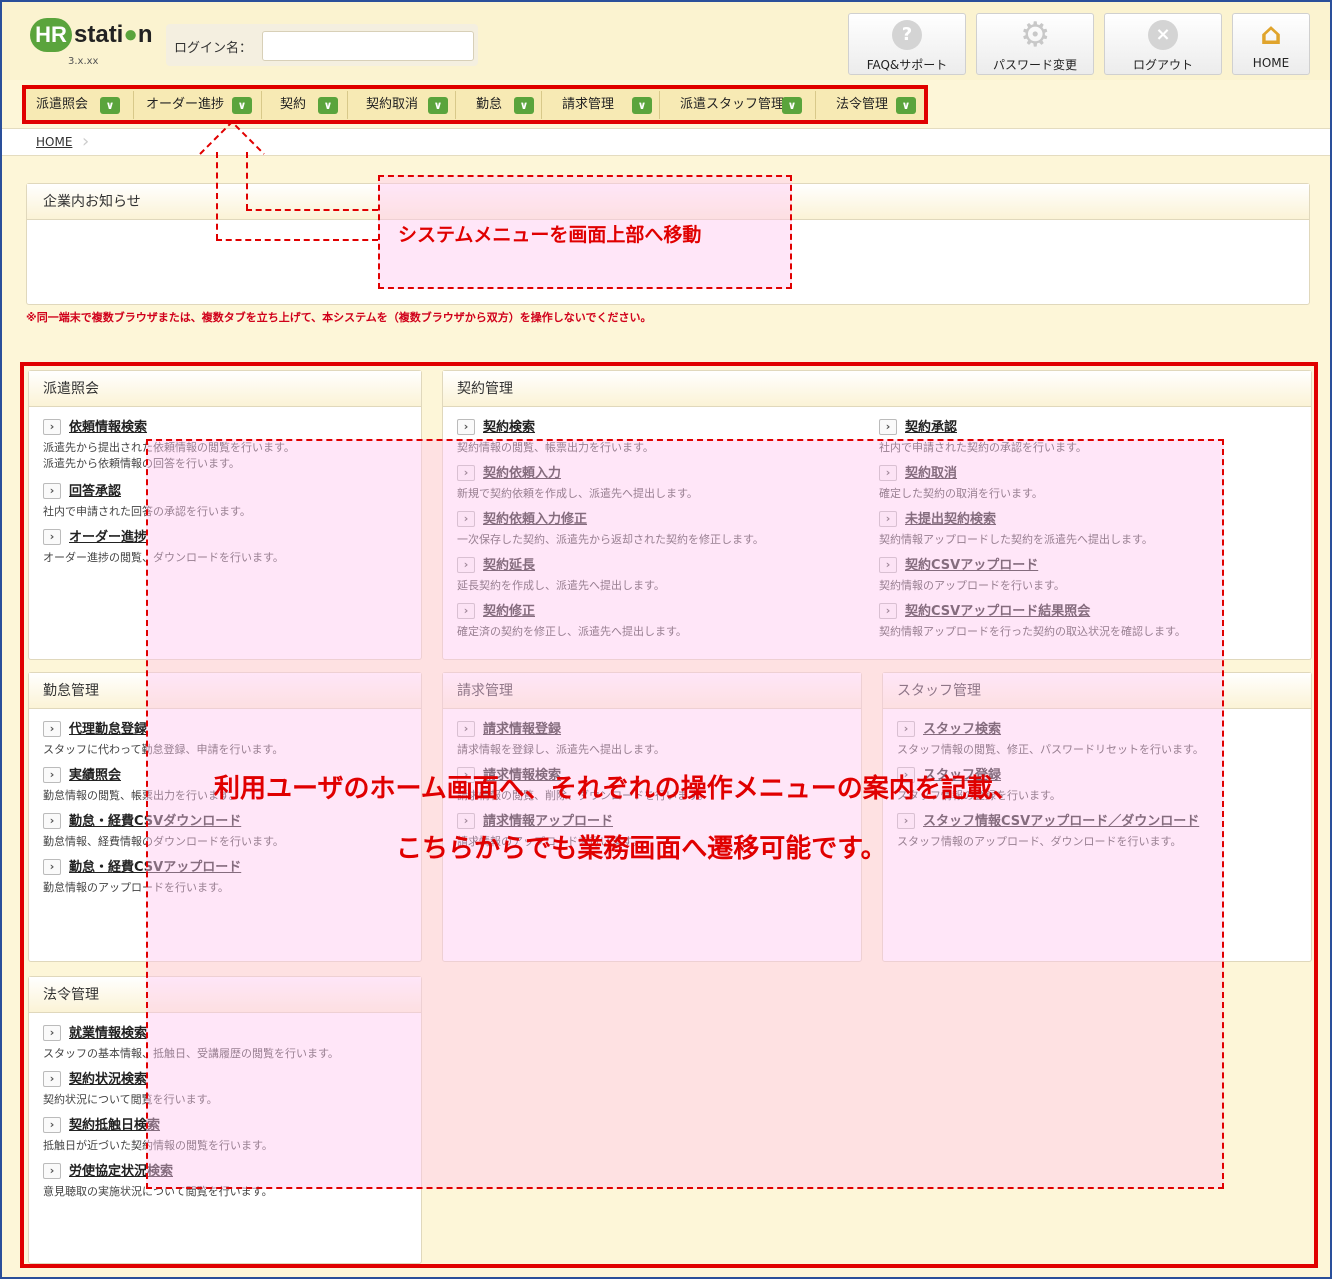 The image size is (1332, 1279). Describe the element at coordinates (489, 104) in the screenshot. I see `menu-label: 勤怠` at that location.